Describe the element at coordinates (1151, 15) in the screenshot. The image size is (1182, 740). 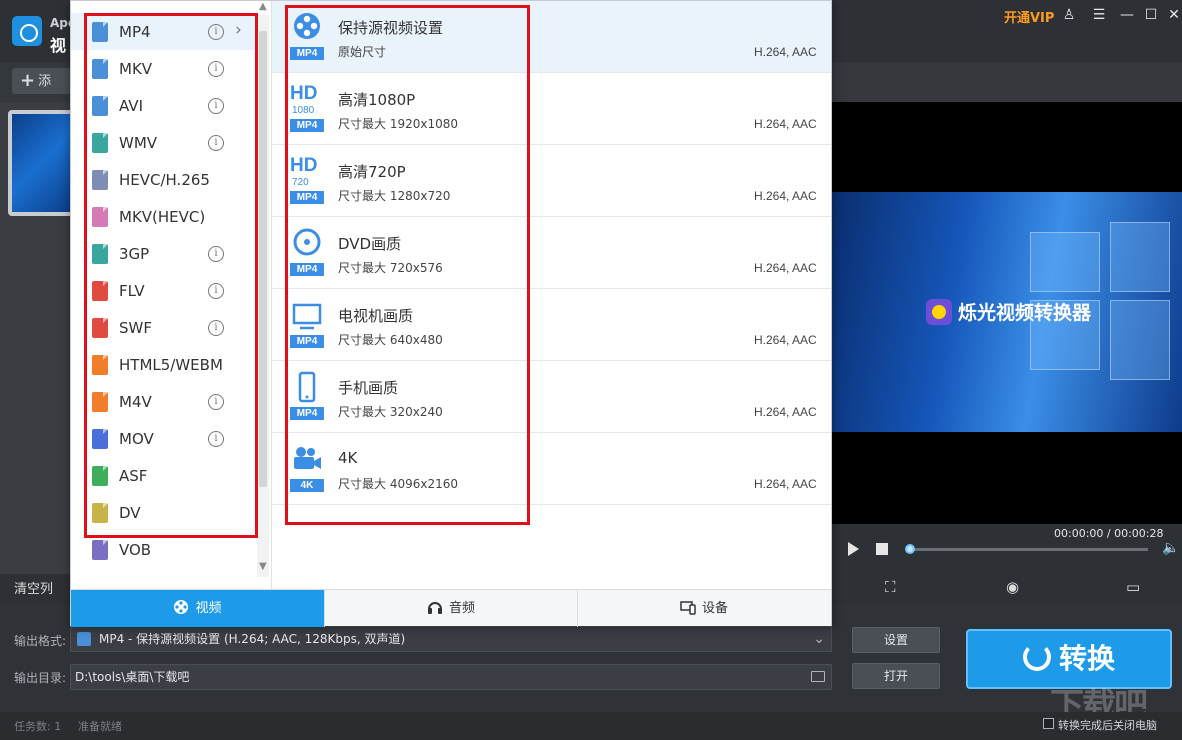
I see `maximize-icon: ☐` at that location.